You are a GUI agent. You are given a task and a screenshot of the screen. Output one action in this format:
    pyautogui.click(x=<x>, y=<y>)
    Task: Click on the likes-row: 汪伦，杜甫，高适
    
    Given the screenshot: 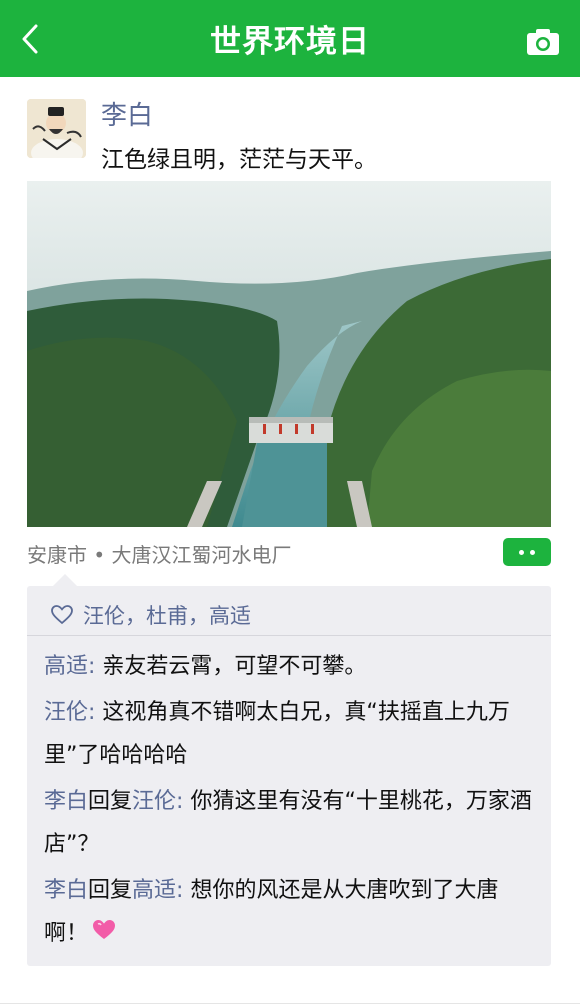 What is the action you would take?
    pyautogui.click(x=151, y=615)
    